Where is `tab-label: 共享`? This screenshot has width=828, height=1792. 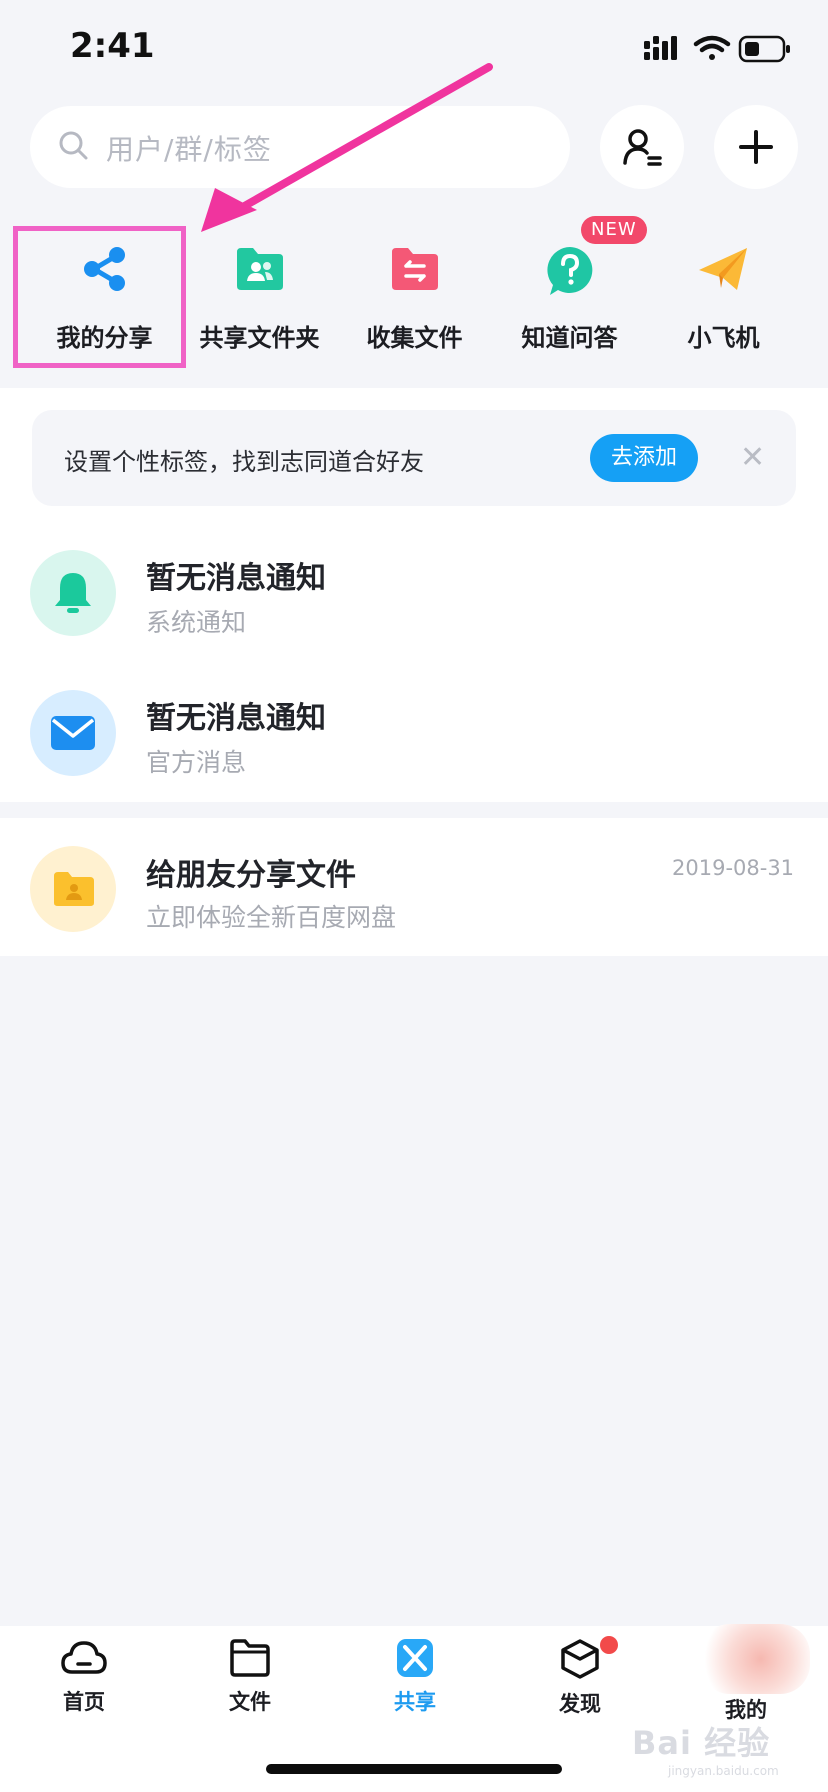 tab-label: 共享 is located at coordinates (415, 1702).